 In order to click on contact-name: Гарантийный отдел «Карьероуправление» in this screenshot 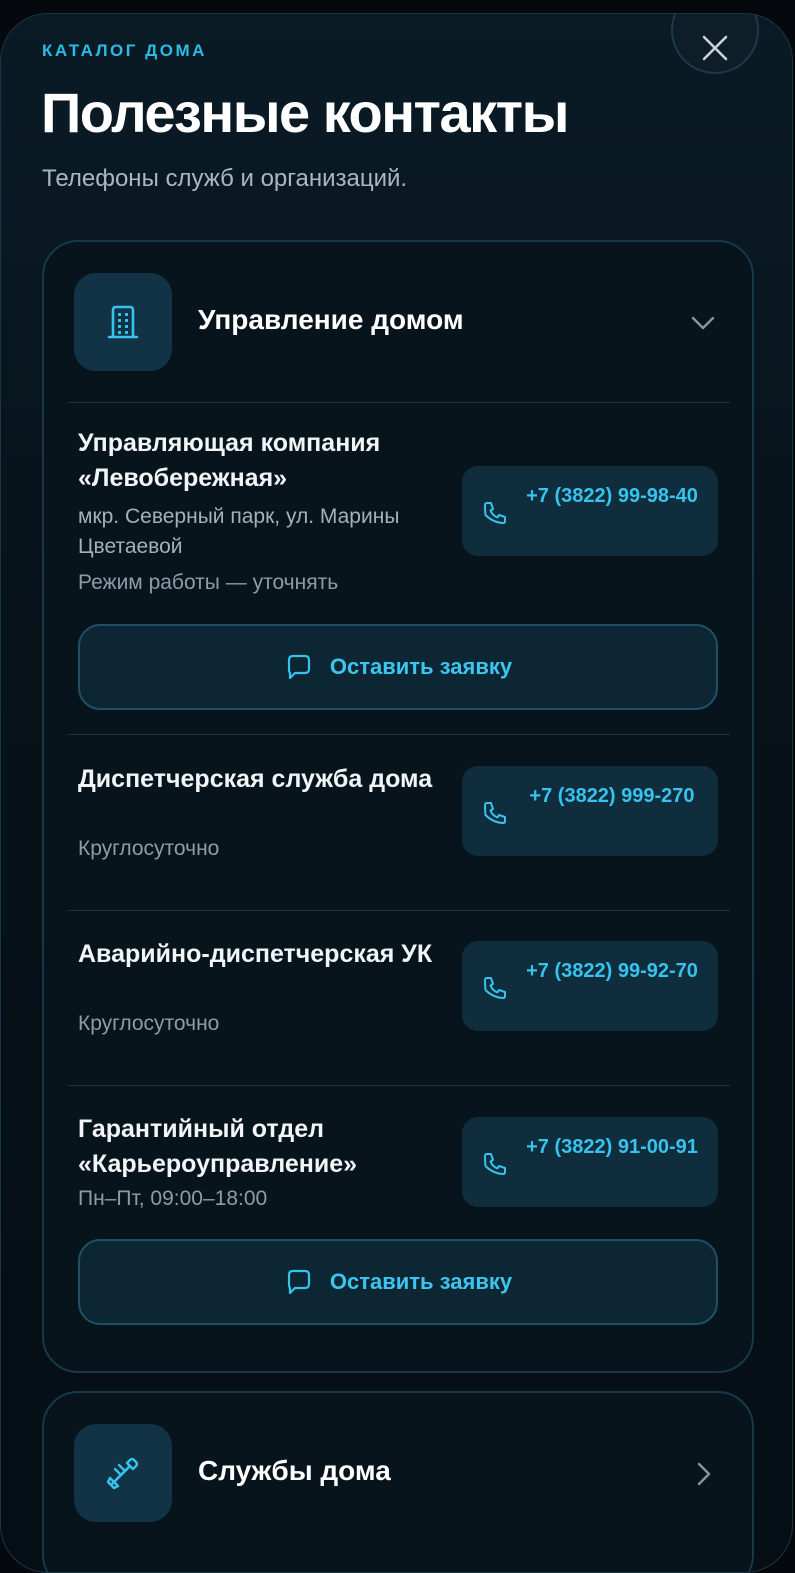, I will do `click(218, 1146)`.